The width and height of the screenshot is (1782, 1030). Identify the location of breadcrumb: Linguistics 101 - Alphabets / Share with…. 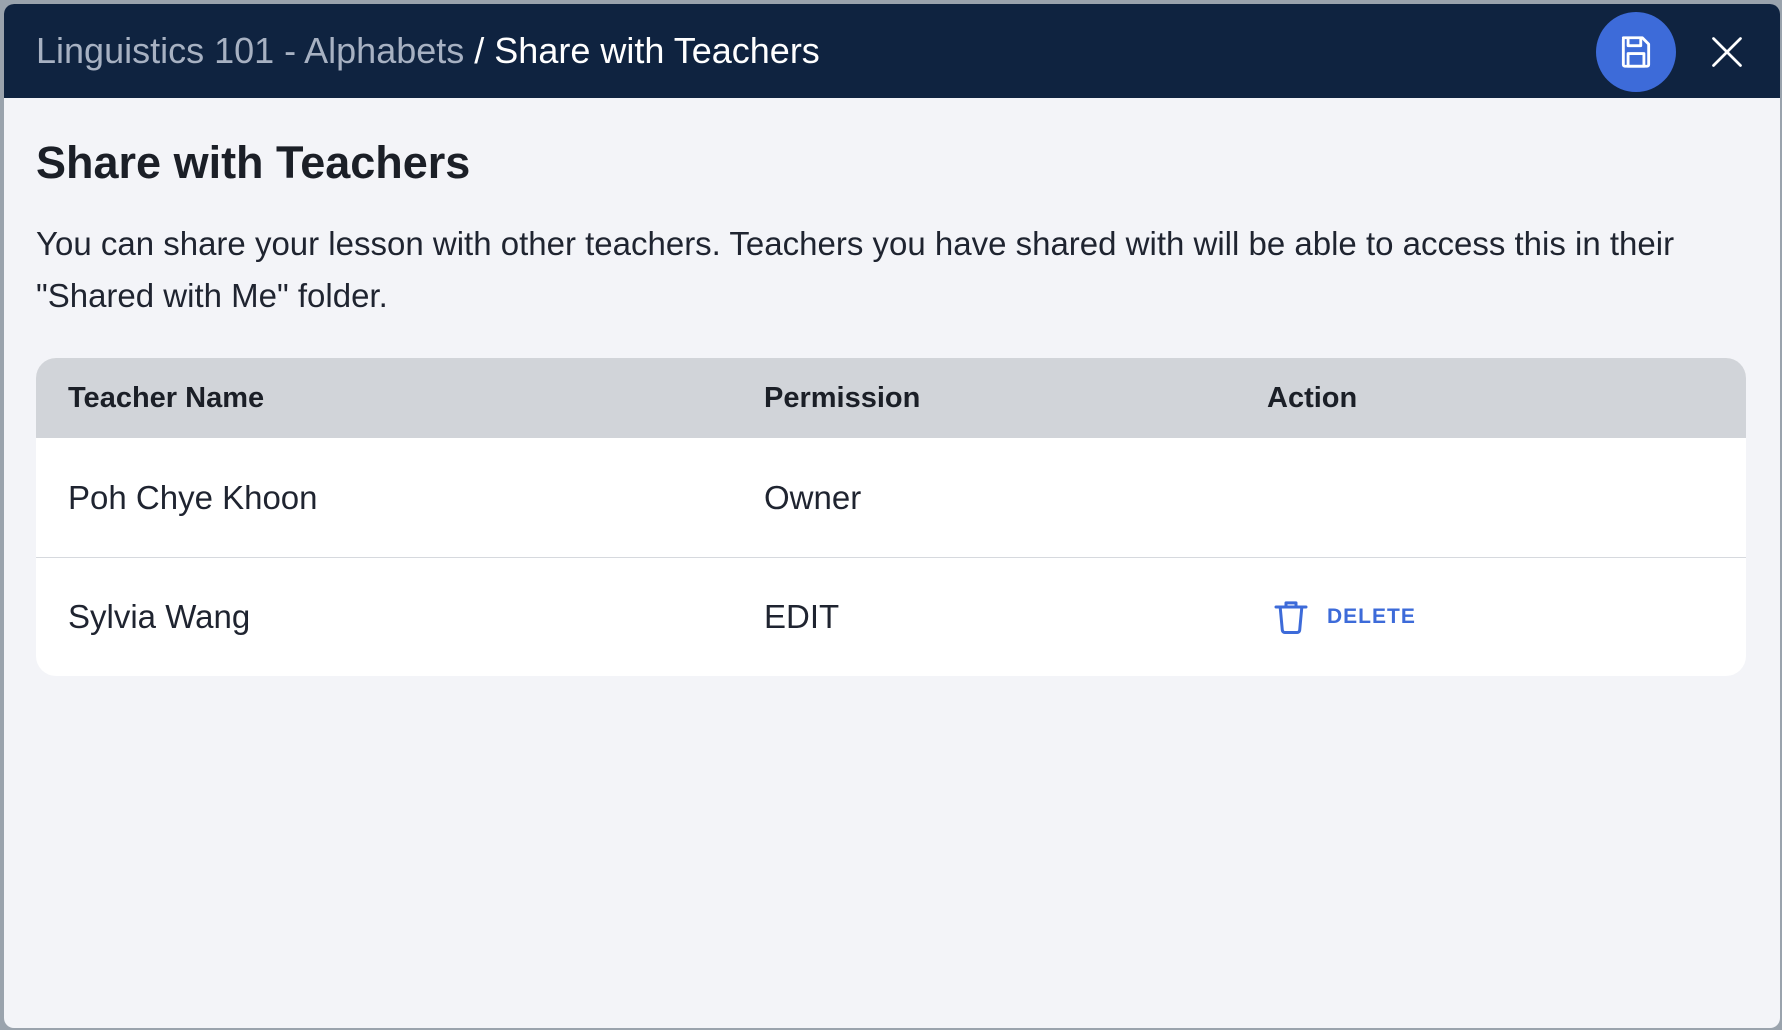
(428, 51).